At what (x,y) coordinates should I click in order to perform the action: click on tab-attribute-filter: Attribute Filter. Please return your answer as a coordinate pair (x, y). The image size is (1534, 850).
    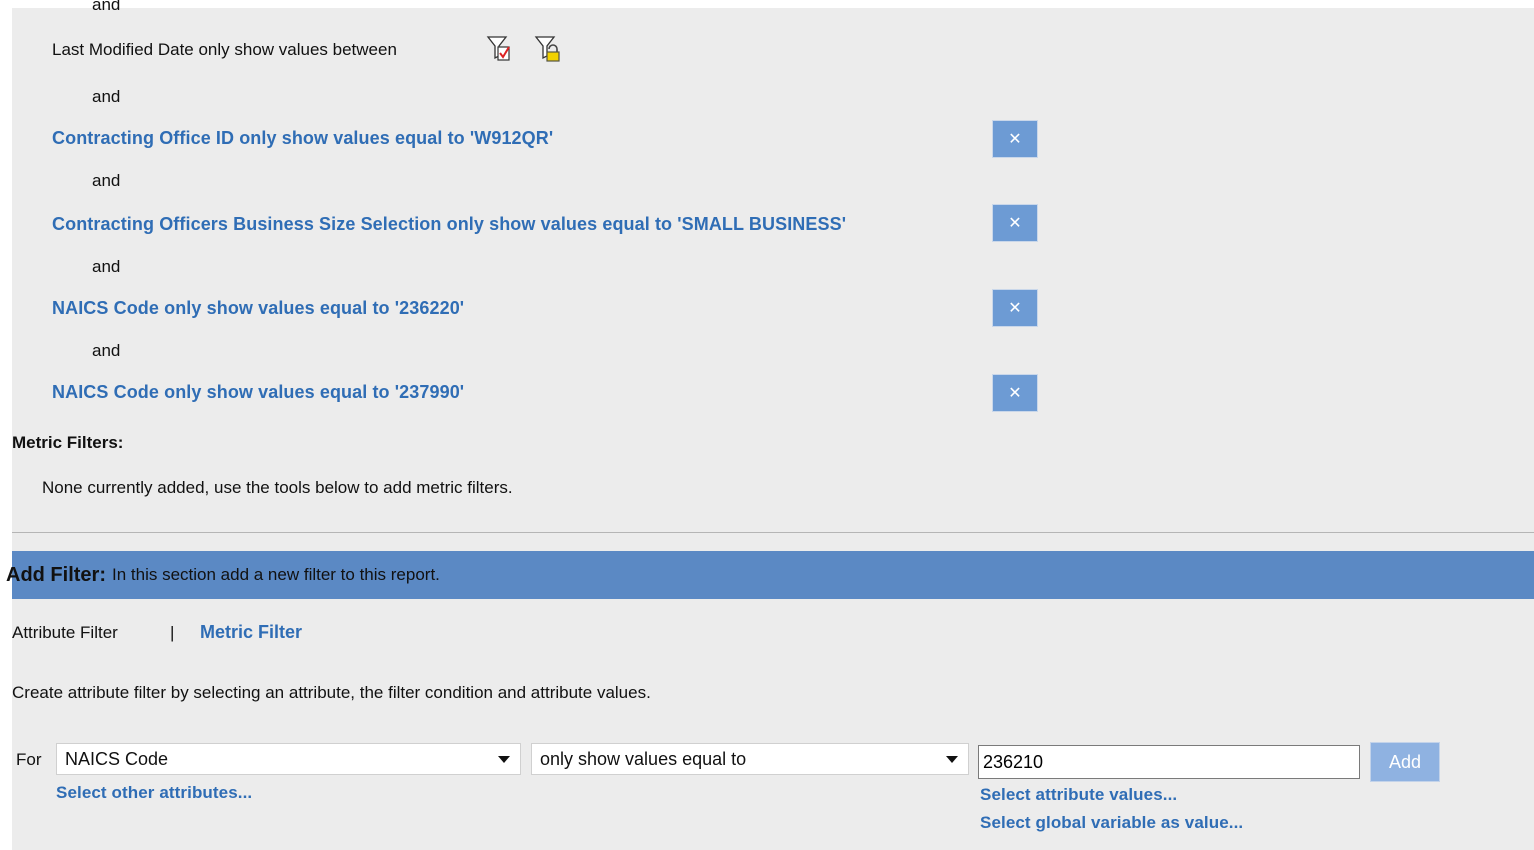
    Looking at the image, I should click on (65, 633).